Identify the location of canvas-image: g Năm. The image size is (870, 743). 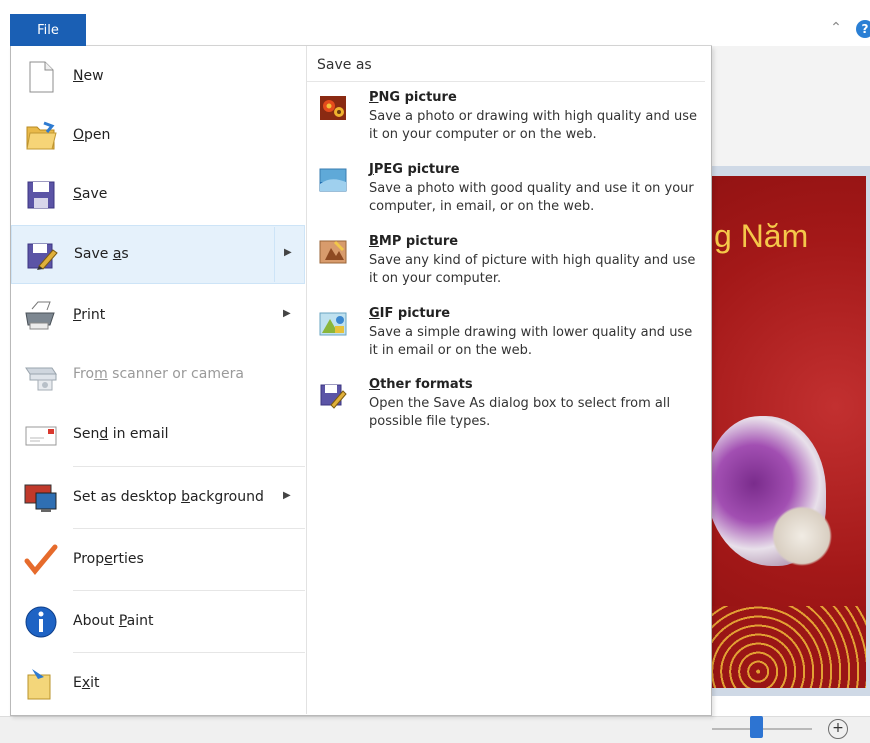
(789, 432).